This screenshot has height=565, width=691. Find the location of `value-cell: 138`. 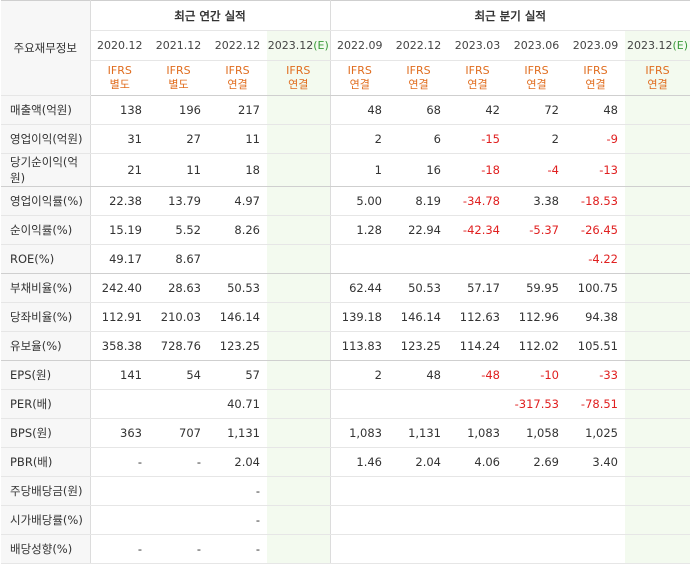

value-cell: 138 is located at coordinates (119, 110).